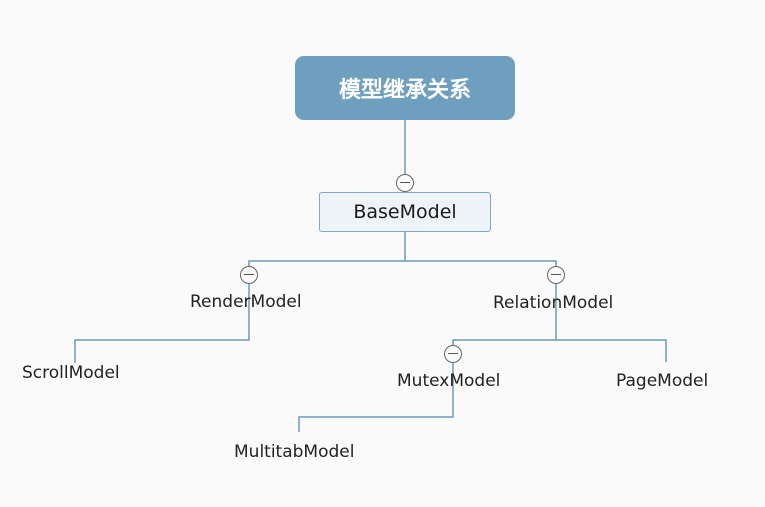 This screenshot has width=765, height=507. I want to click on root-node-label: 模型继承关系, so click(404, 90).